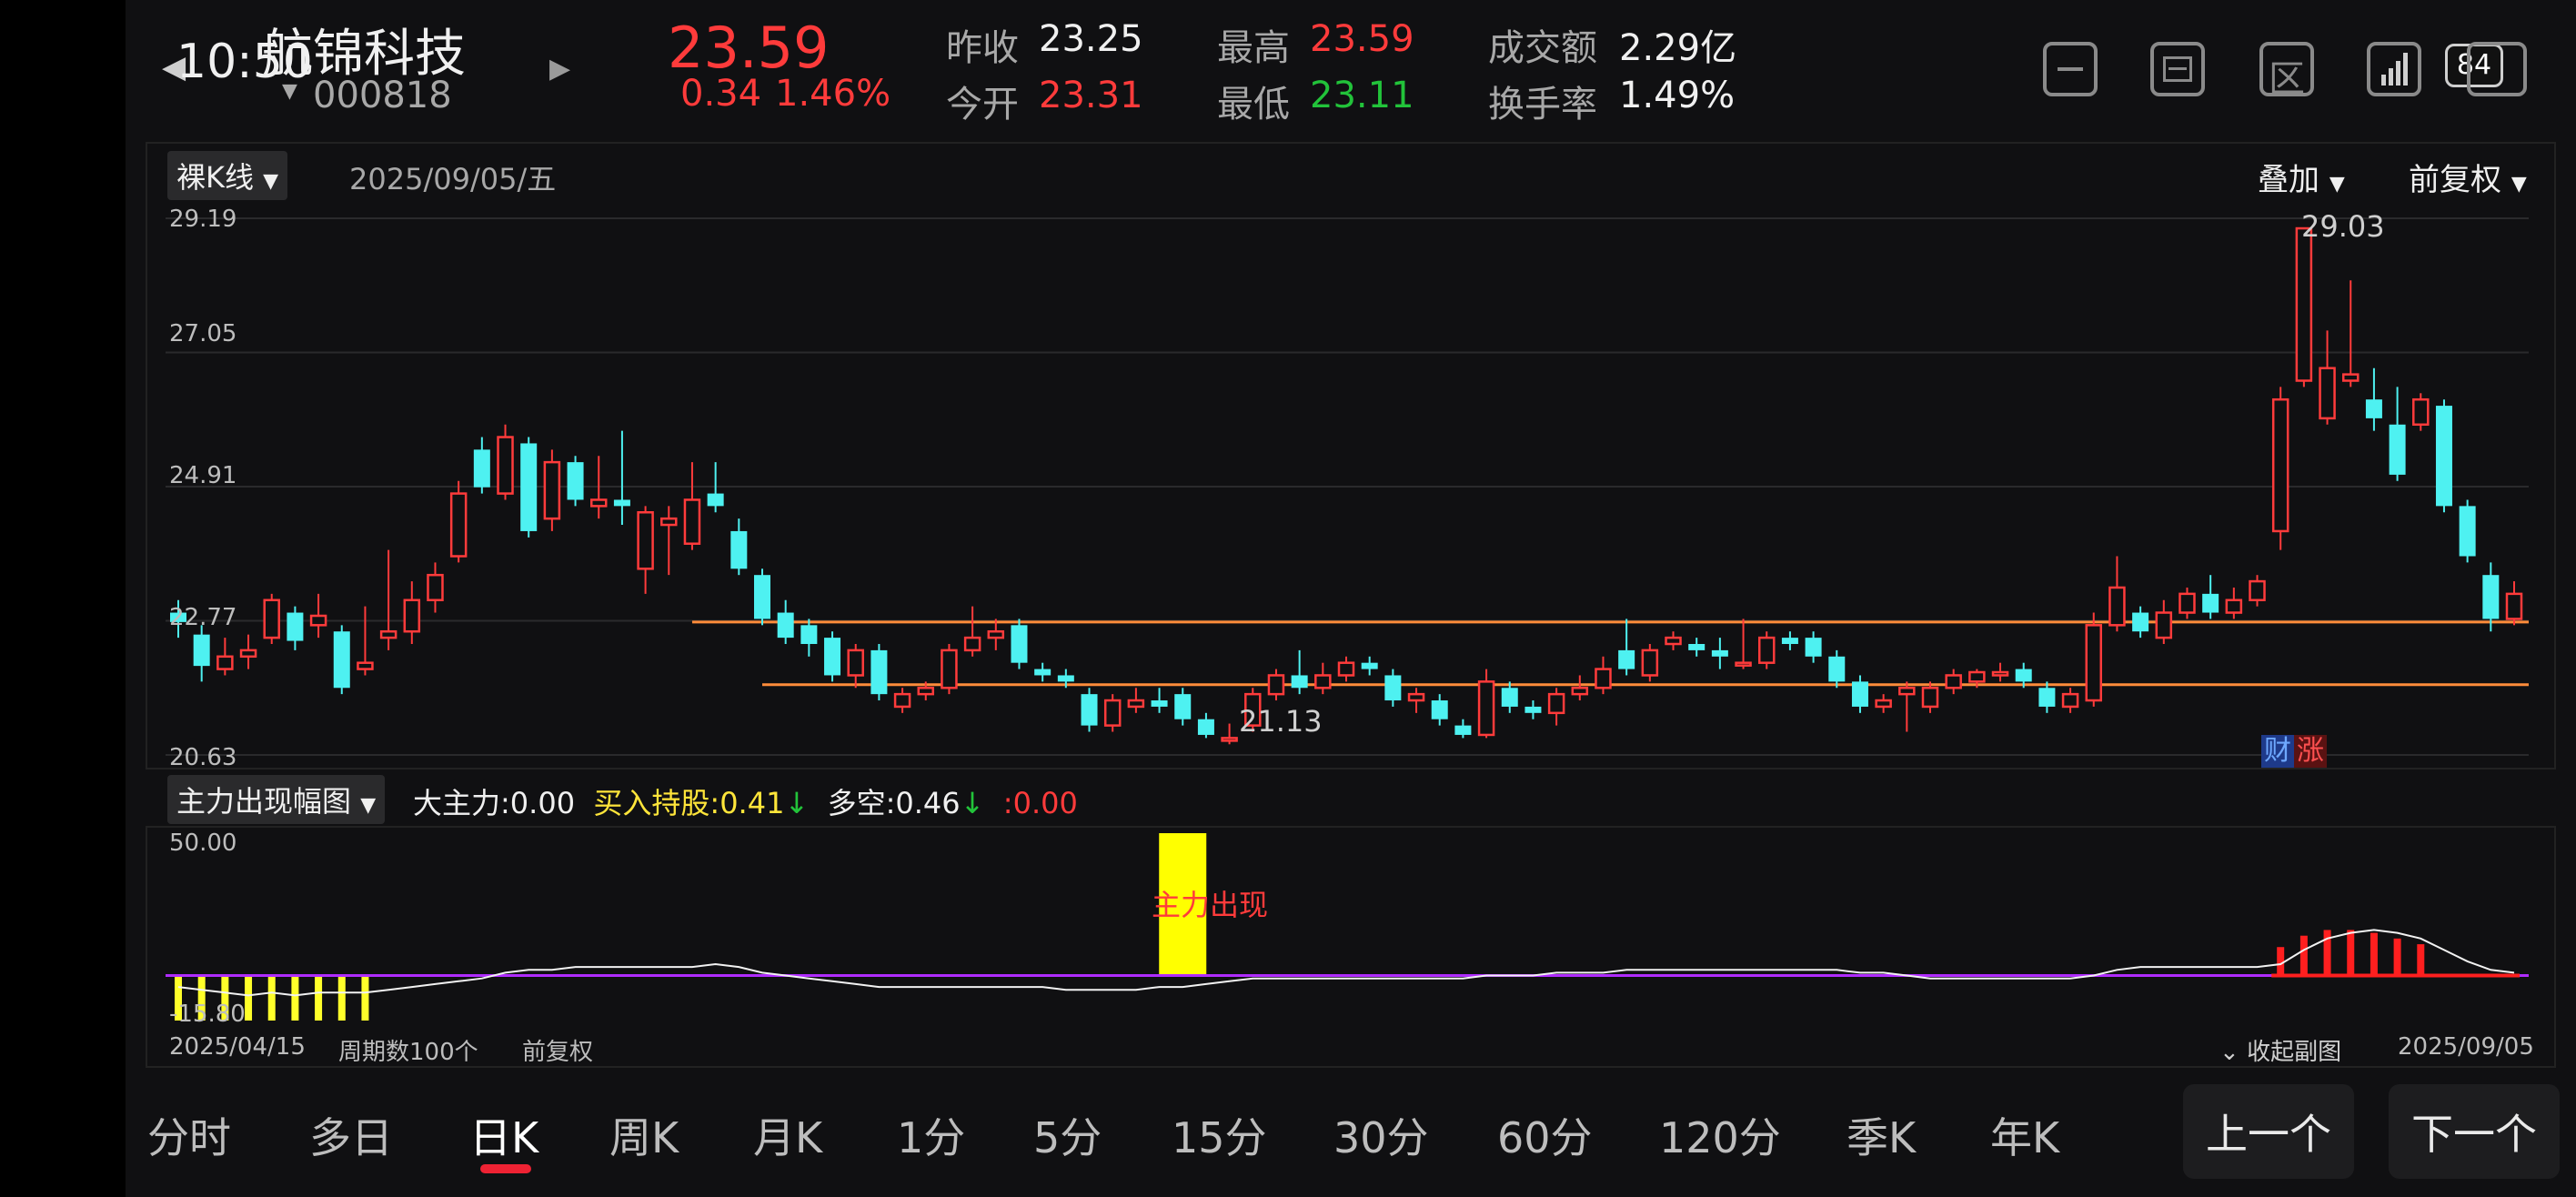  Describe the element at coordinates (1720, 1135) in the screenshot. I see `tab-120分: 120分` at that location.